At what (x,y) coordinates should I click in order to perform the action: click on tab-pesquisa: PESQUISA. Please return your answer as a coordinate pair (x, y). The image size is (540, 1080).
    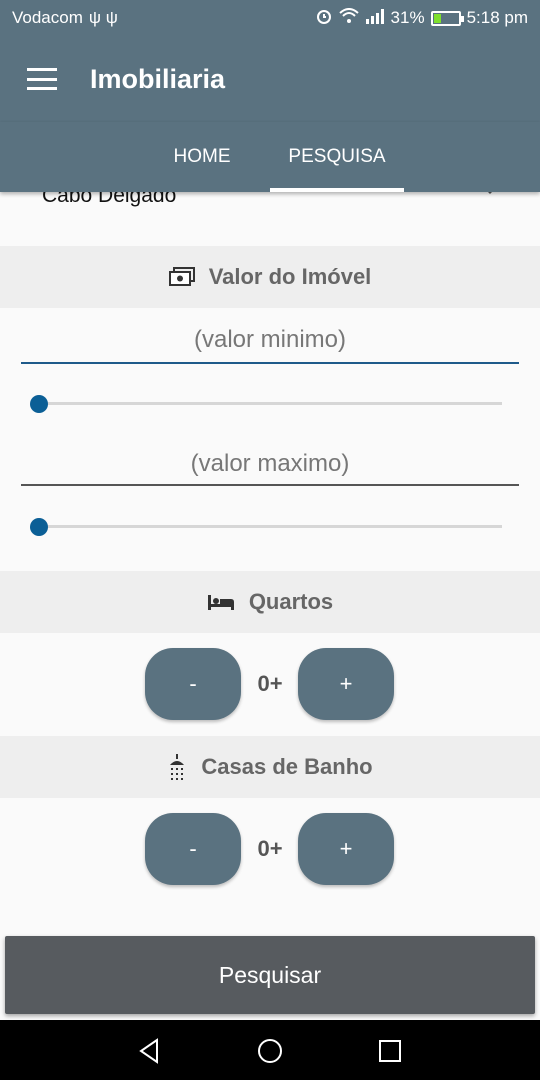
    Looking at the image, I should click on (337, 157).